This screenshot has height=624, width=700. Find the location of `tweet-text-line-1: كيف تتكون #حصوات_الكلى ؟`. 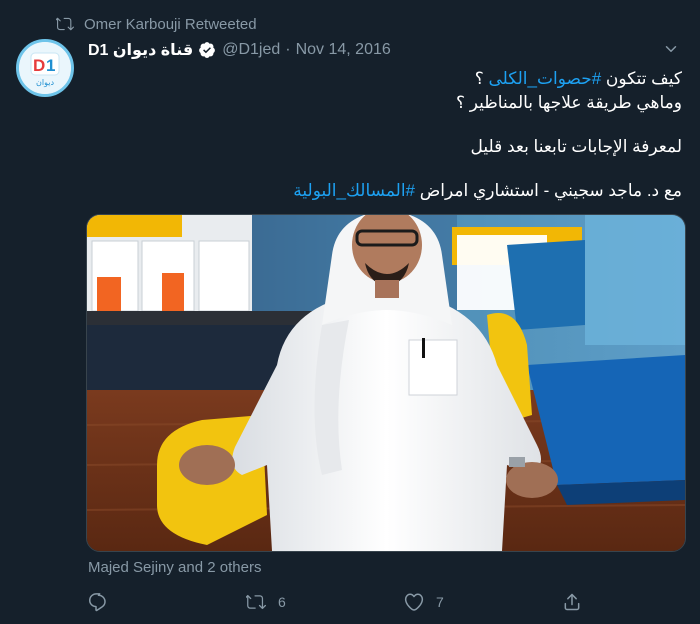

tweet-text-line-1: كيف تتكون #حصوات_الكلى ؟ is located at coordinates (578, 78).